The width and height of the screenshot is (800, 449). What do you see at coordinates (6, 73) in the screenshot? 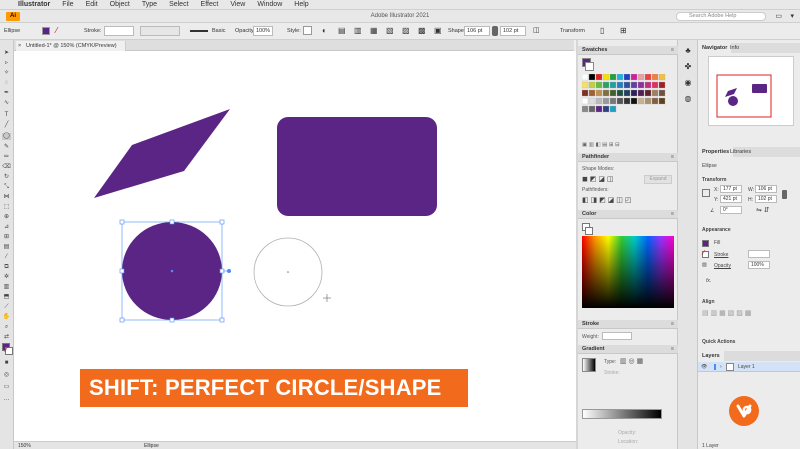
I see `magic-wand-tool-icon: ✧` at bounding box center [6, 73].